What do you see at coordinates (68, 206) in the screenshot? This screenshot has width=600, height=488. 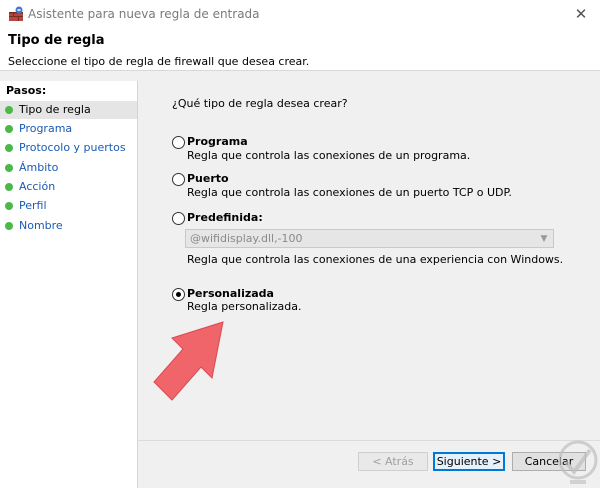 I see `sidebar-item-perfil: Perfil` at bounding box center [68, 206].